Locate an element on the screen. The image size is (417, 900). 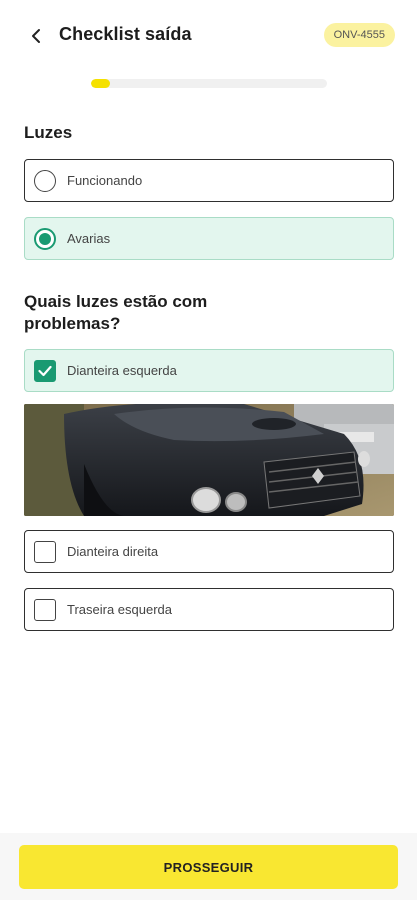
checkbox-label: Traseira esquerda is located at coordinates (120, 609).